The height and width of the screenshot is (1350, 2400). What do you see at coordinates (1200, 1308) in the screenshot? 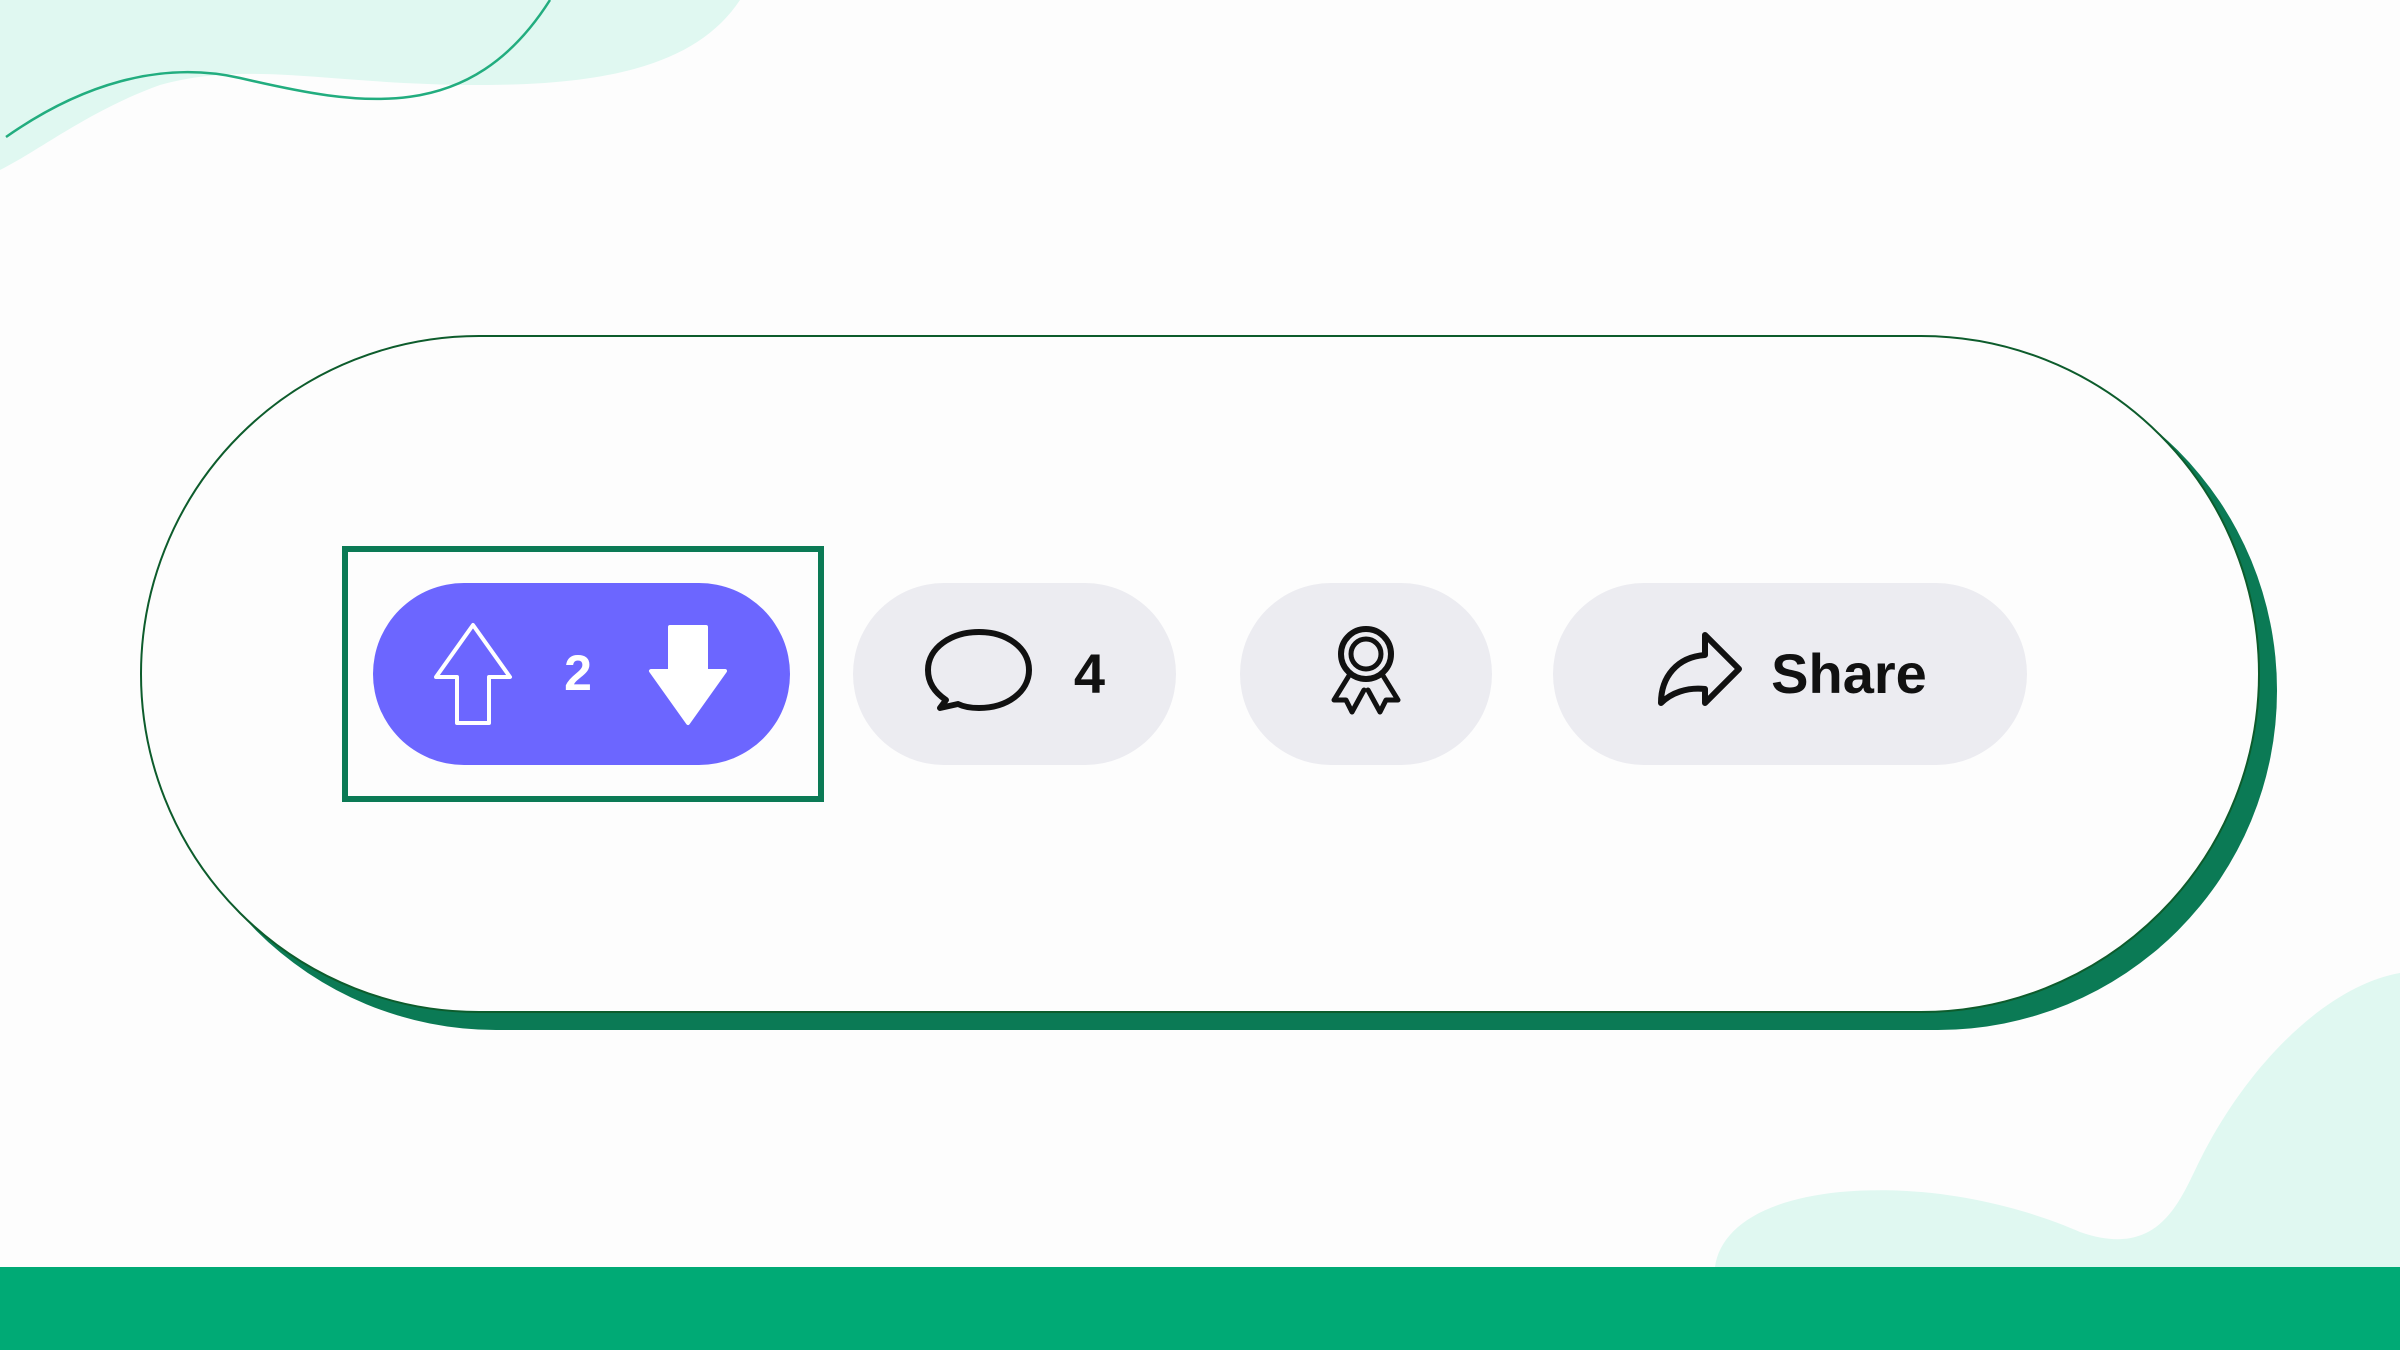
I see `bottom-bar` at bounding box center [1200, 1308].